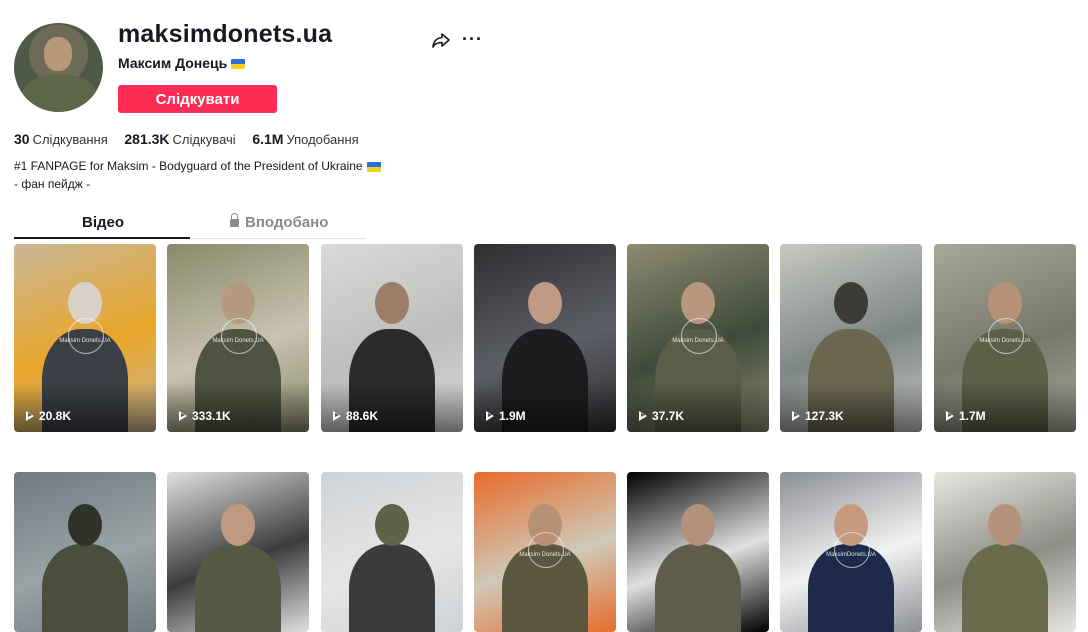 The image size is (1088, 632). I want to click on view-count-text: 88.6K, so click(362, 416).